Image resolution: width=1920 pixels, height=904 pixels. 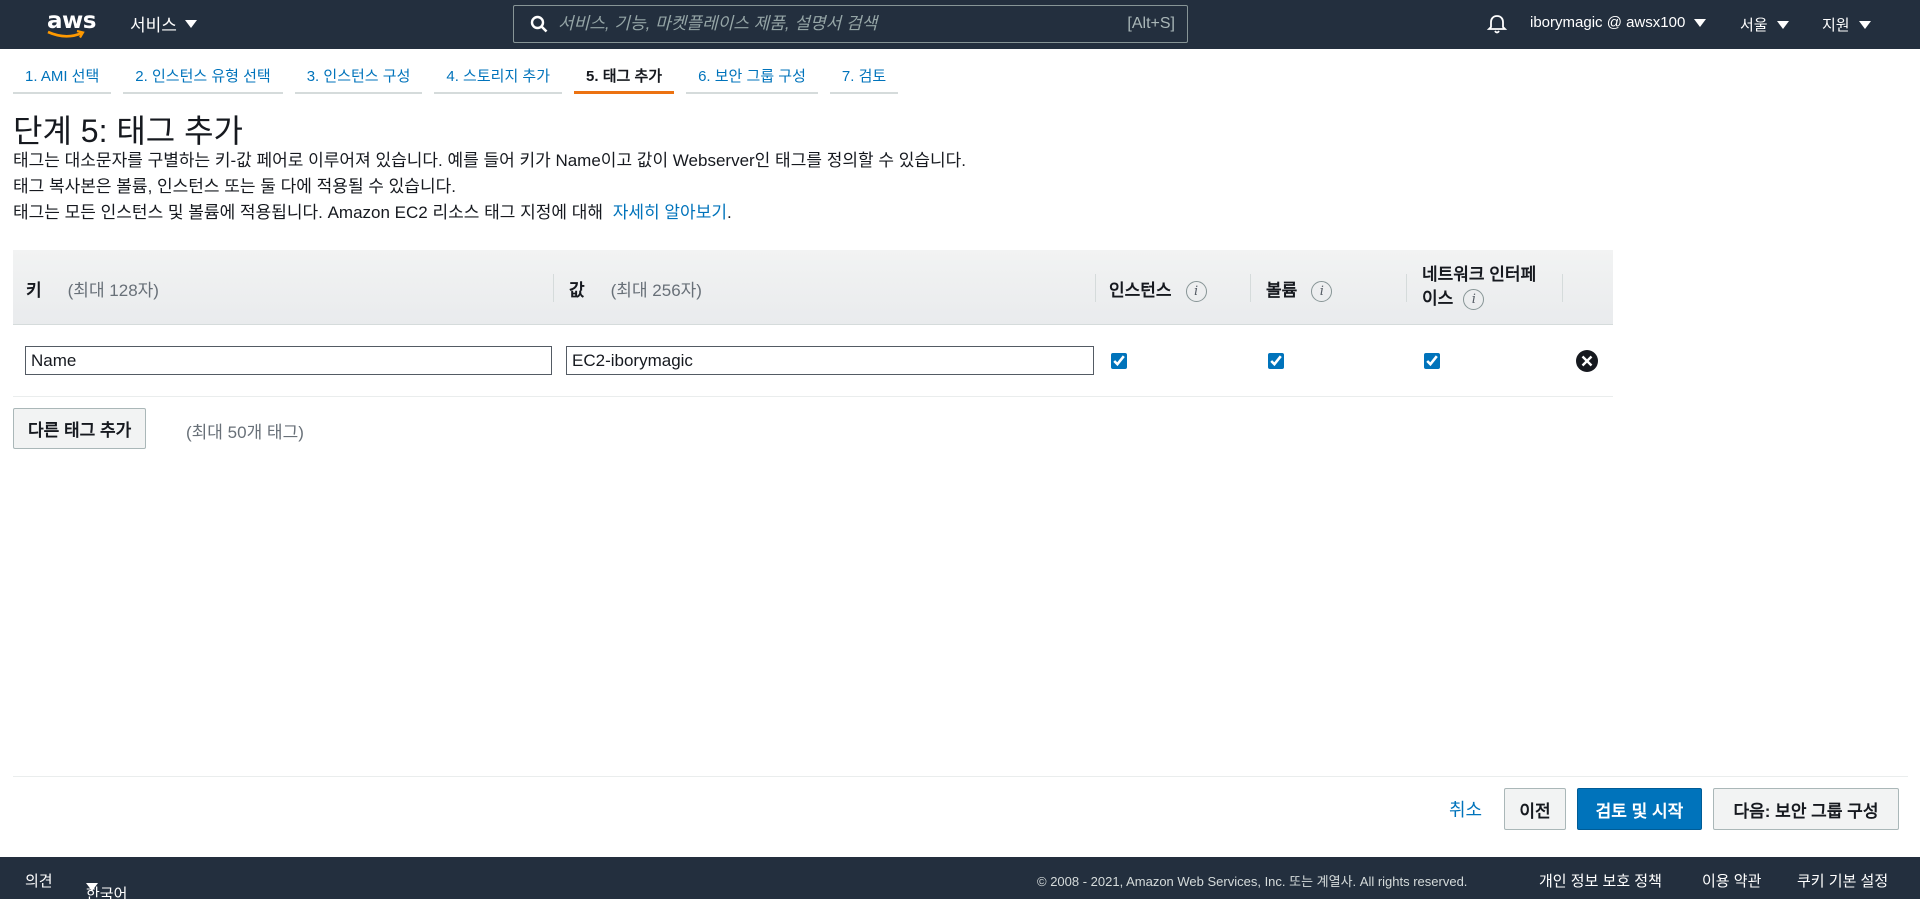 I want to click on add-tag-hint: (최대 50개 태그), so click(x=245, y=432).